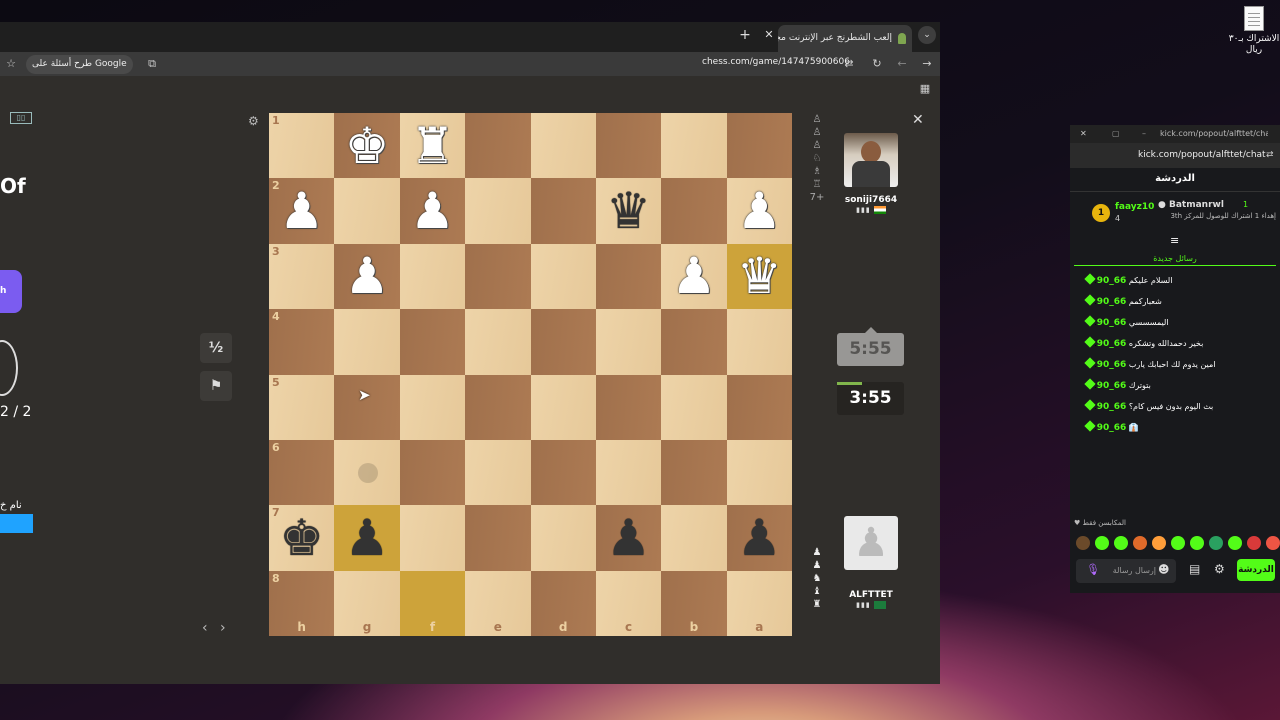 The width and height of the screenshot is (1280, 720). What do you see at coordinates (745, 35) in the screenshot?
I see `new-tab-icon: +` at bounding box center [745, 35].